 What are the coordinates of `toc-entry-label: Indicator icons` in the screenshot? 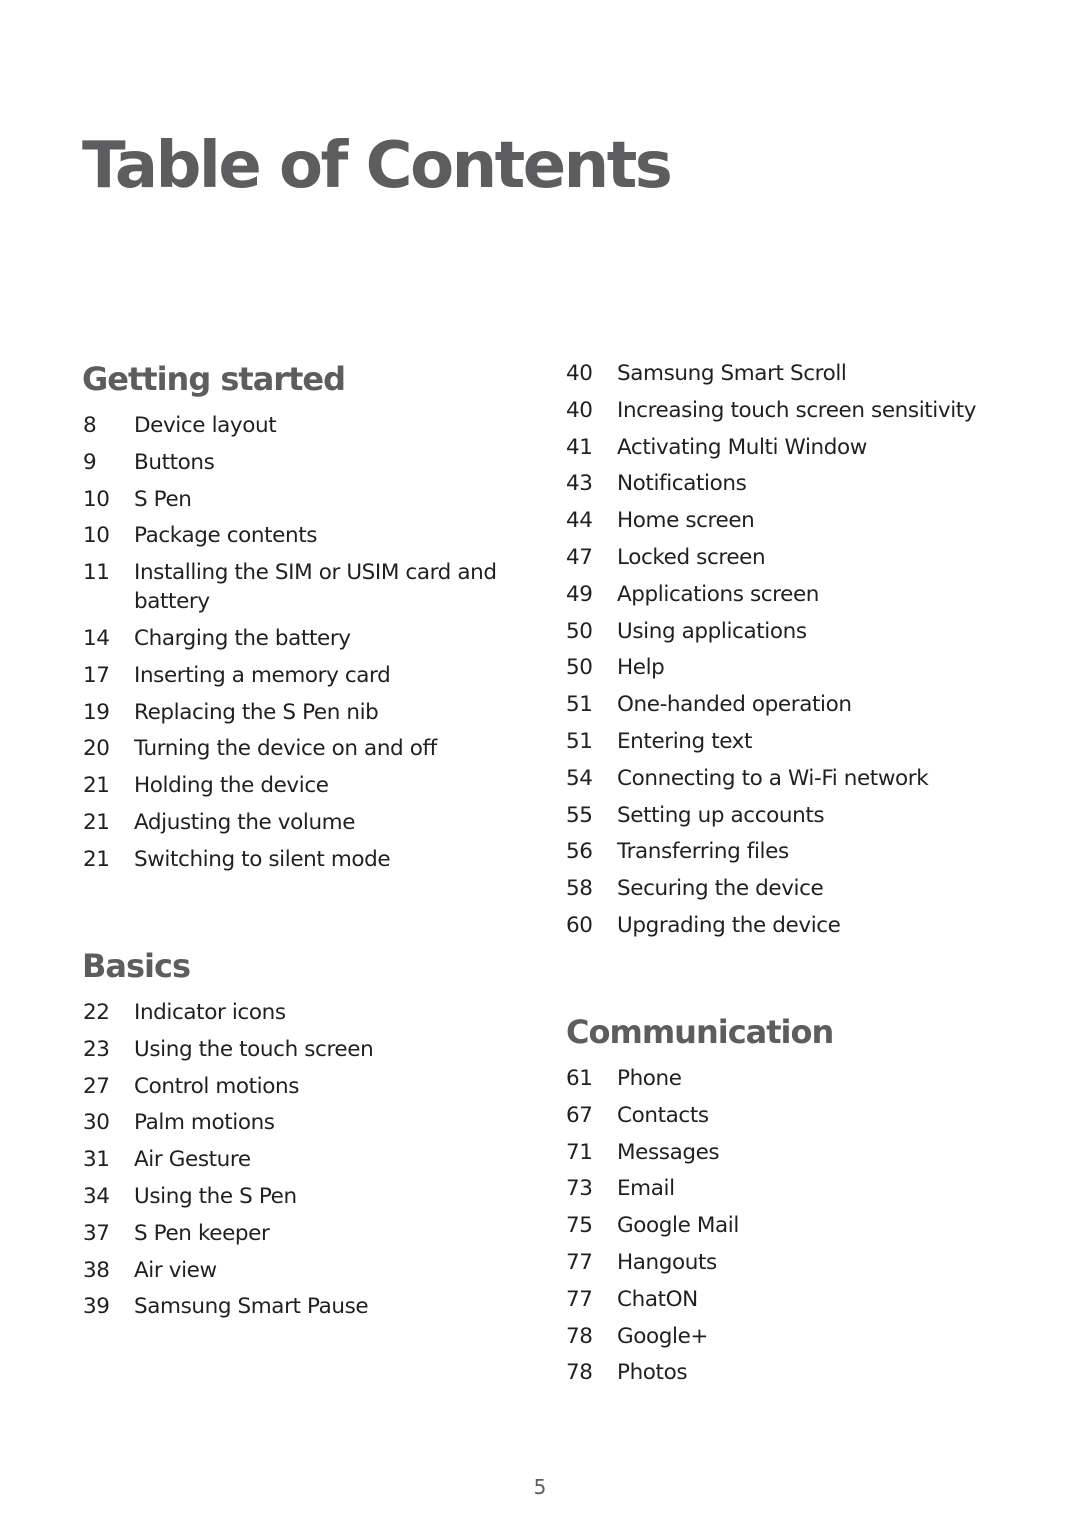 It's located at (318, 1012).